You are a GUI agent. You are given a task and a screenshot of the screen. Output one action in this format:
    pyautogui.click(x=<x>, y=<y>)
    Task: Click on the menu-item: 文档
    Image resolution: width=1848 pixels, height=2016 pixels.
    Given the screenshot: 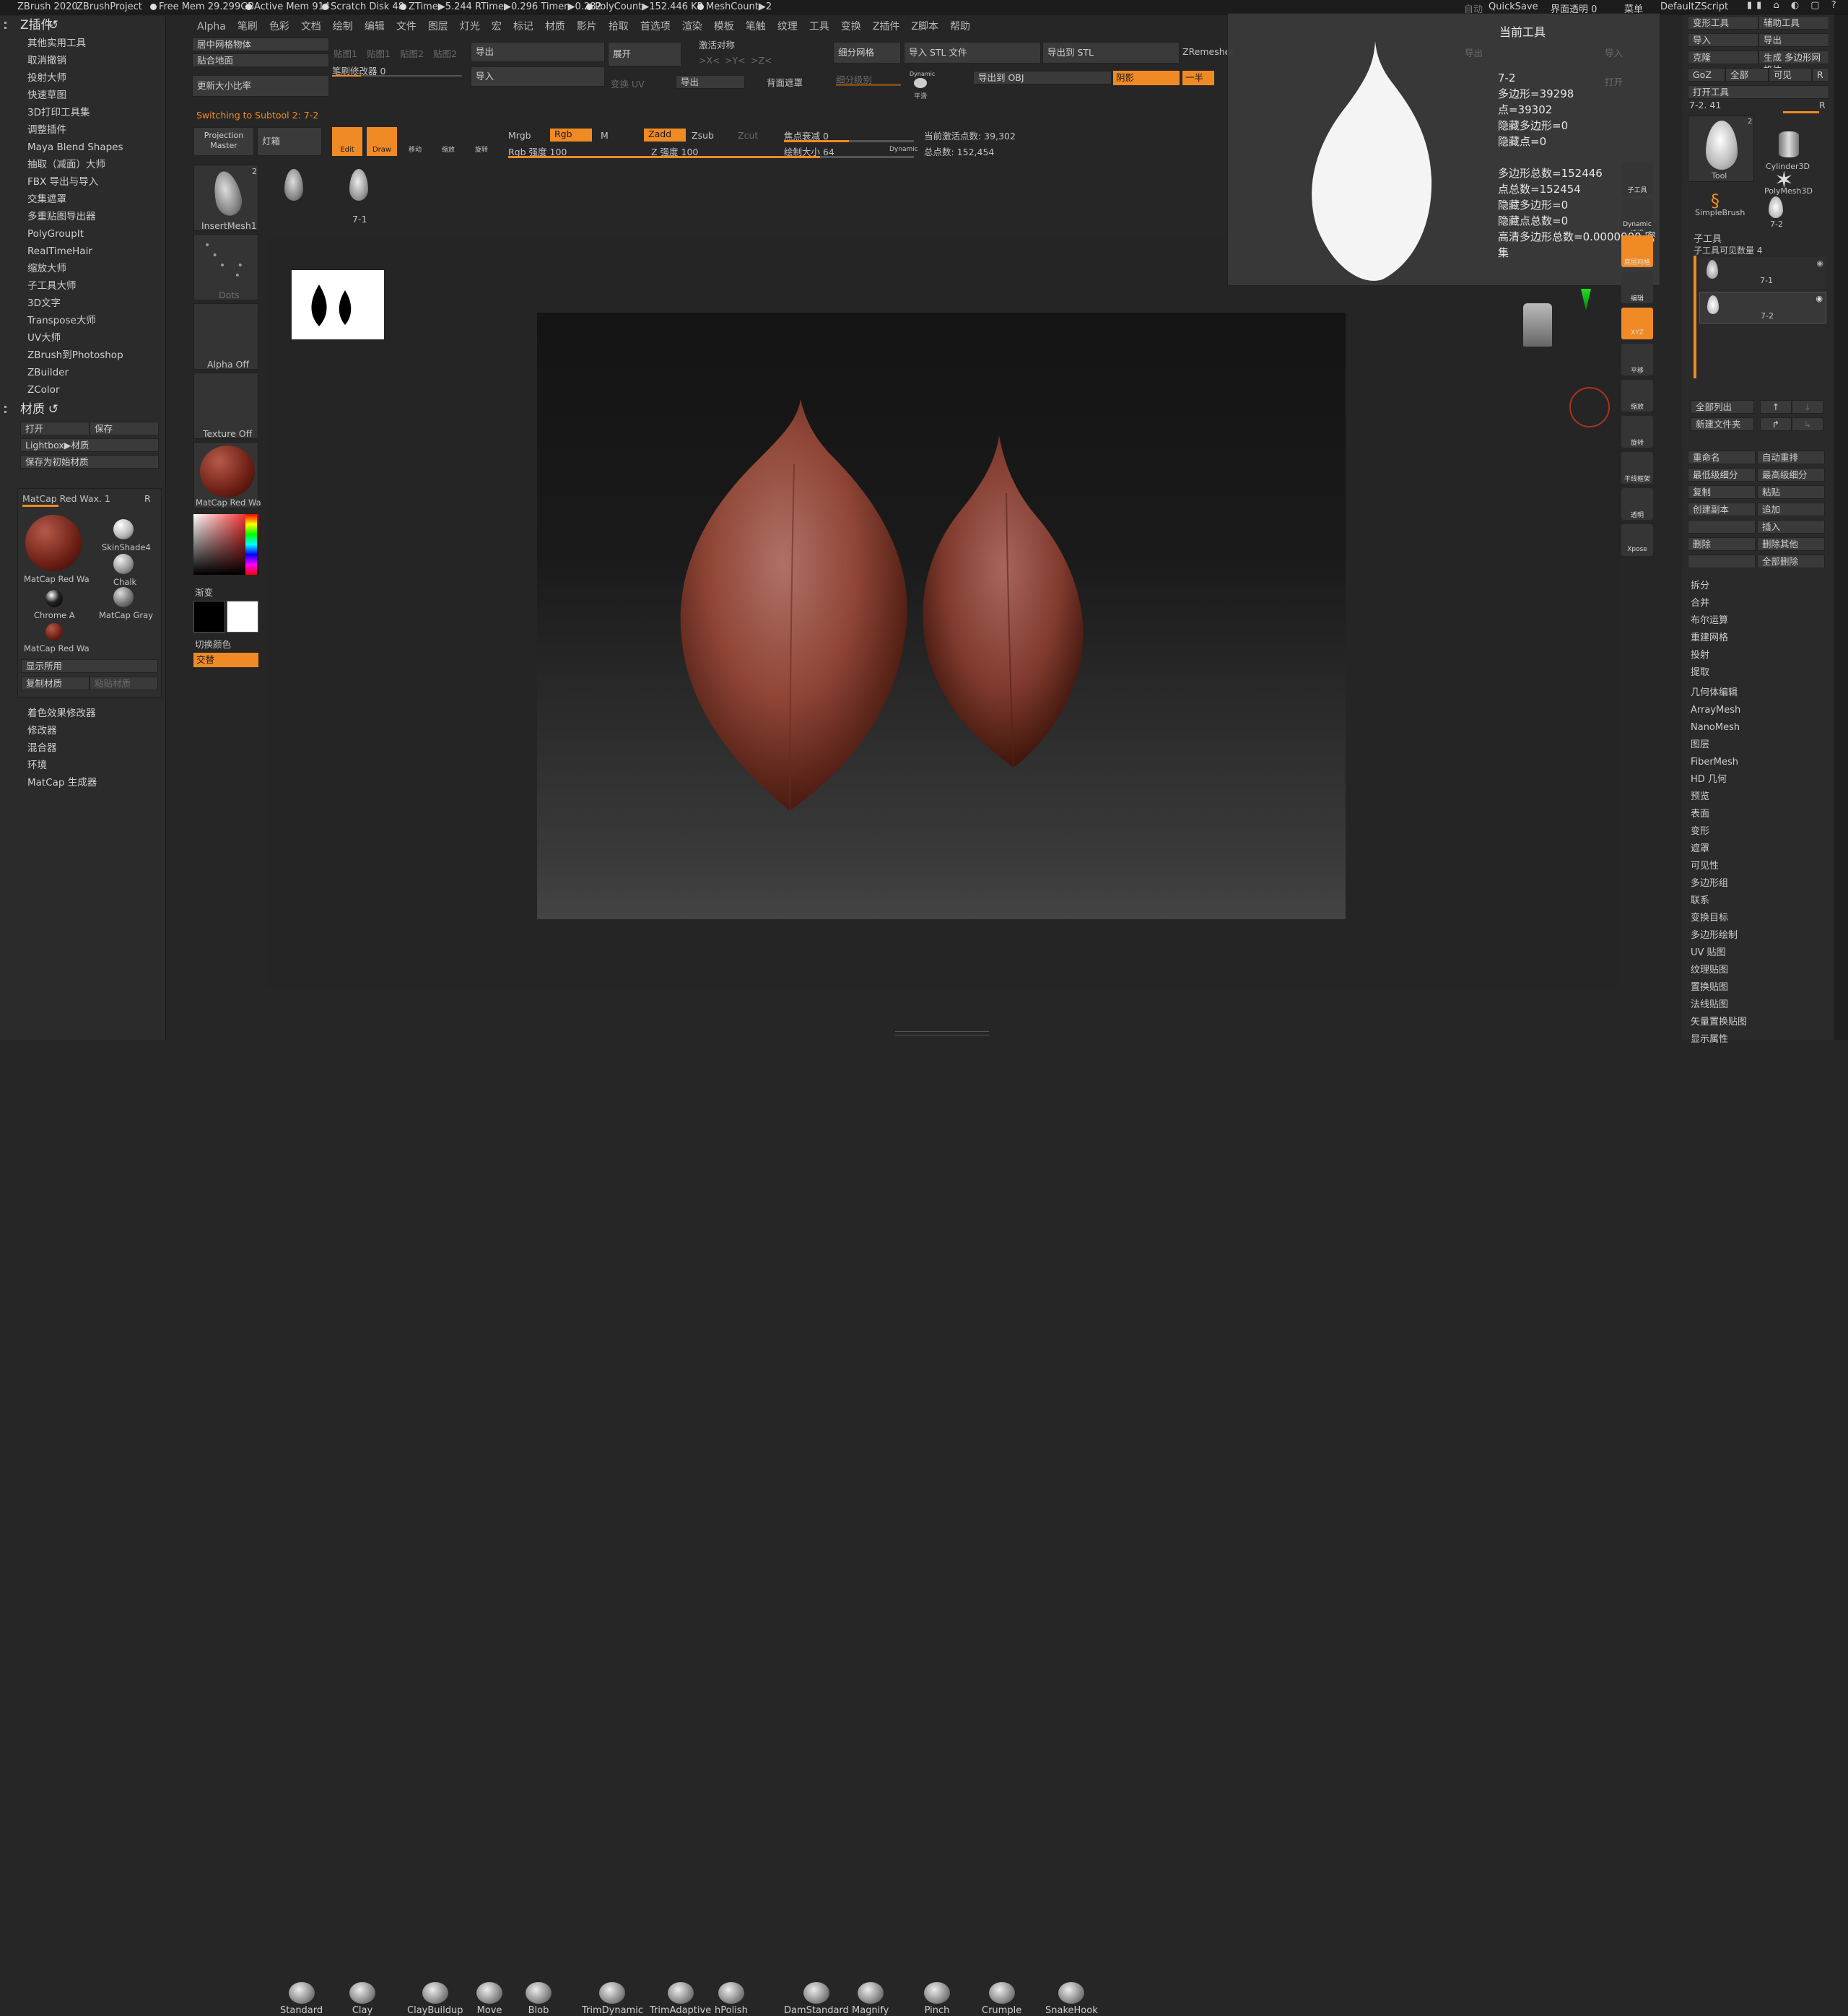 What is the action you would take?
    pyautogui.click(x=311, y=26)
    